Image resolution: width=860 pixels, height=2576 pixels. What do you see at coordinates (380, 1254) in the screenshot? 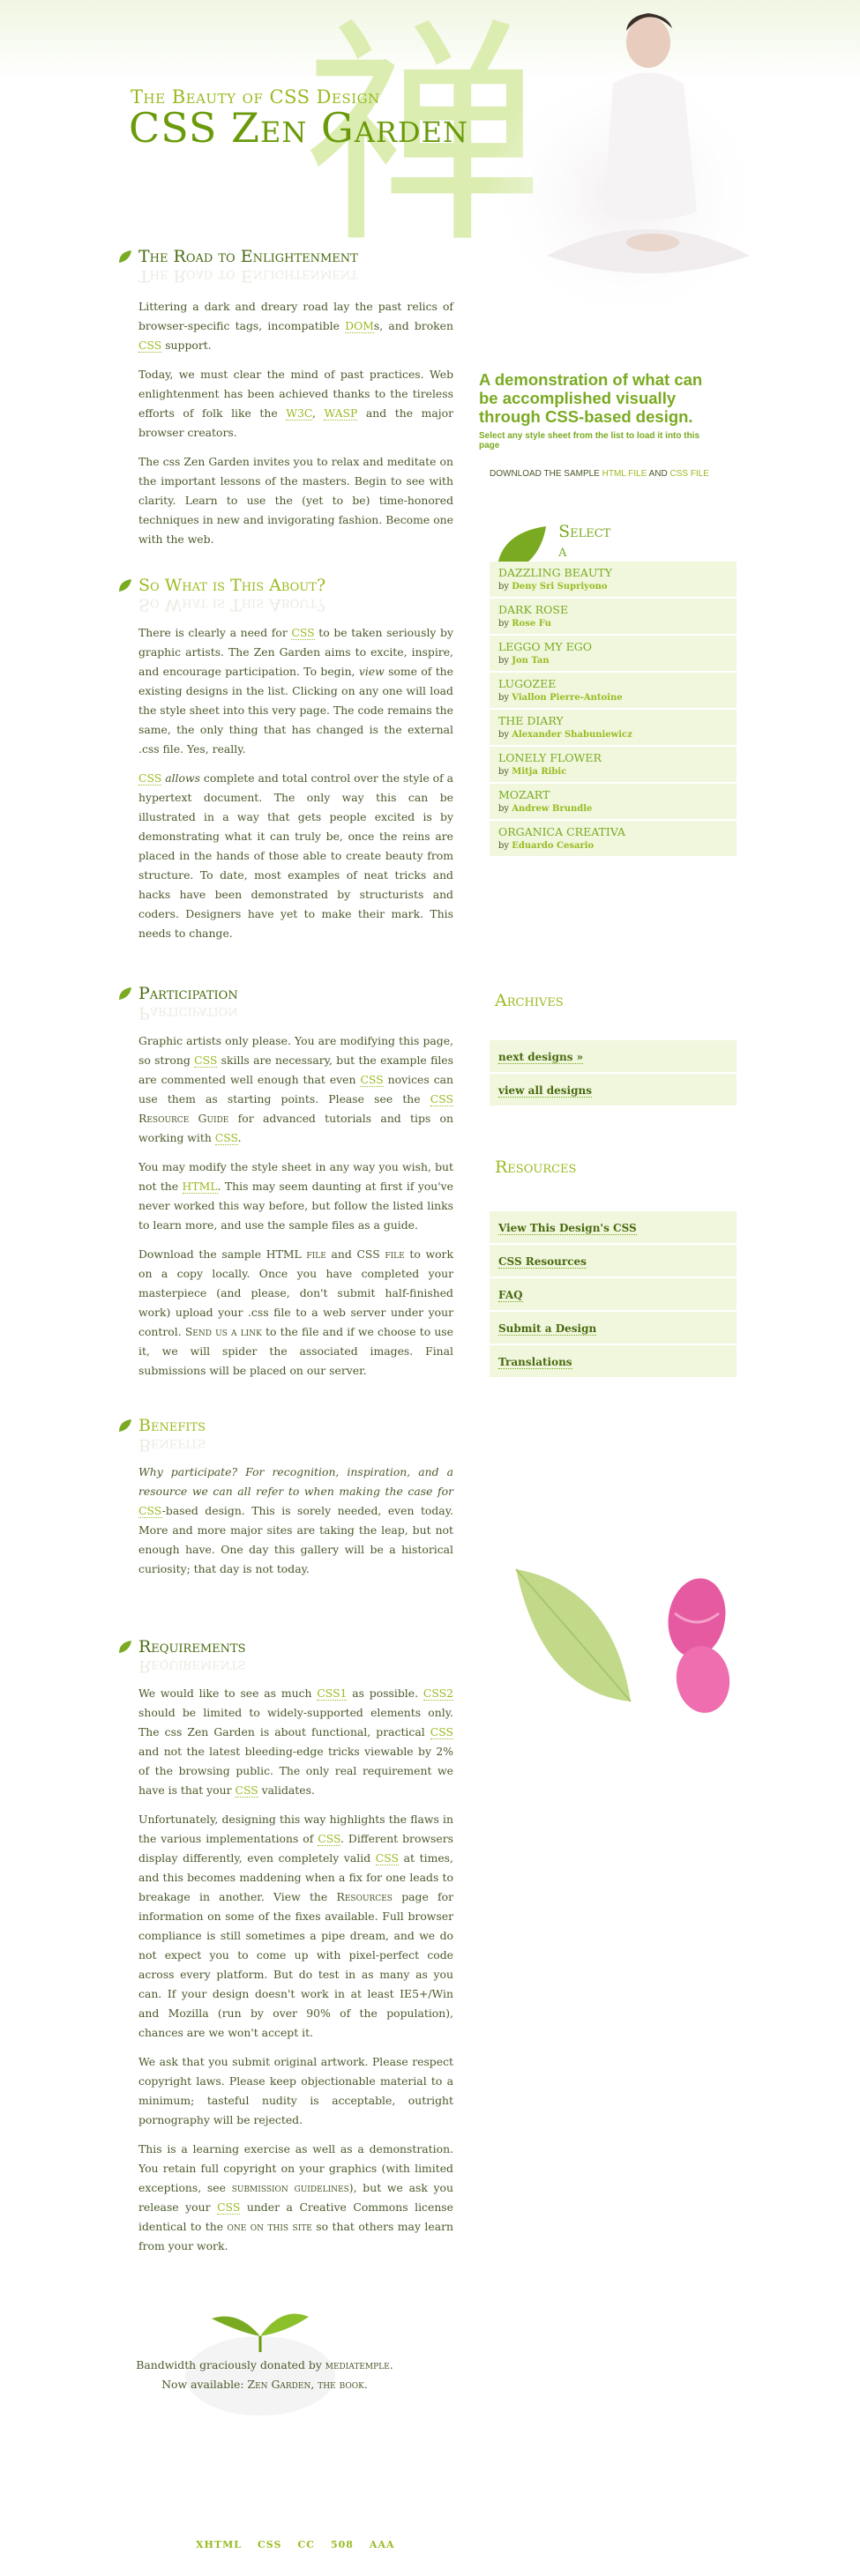
I see `css-file-link: CSS file` at bounding box center [380, 1254].